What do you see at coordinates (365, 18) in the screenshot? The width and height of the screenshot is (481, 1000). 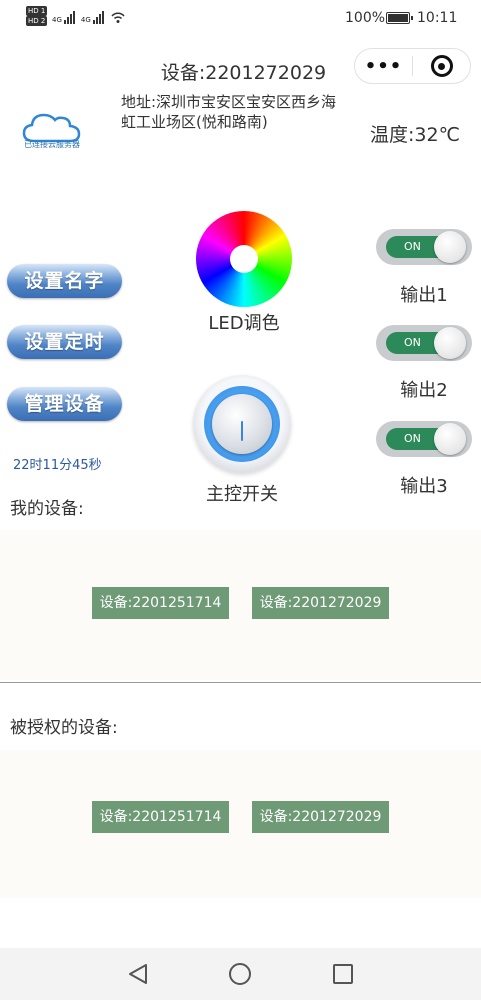 I see `battery-percent: 100%` at bounding box center [365, 18].